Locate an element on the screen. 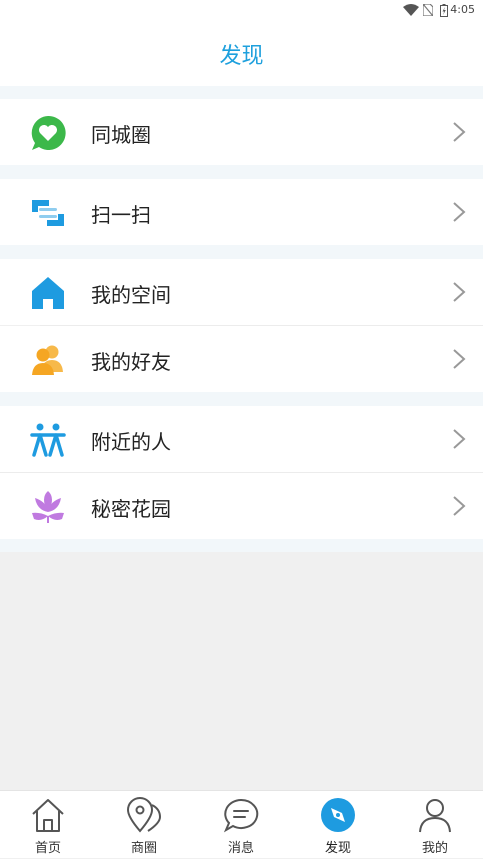 The width and height of the screenshot is (483, 859). compass-icon is located at coordinates (338, 815).